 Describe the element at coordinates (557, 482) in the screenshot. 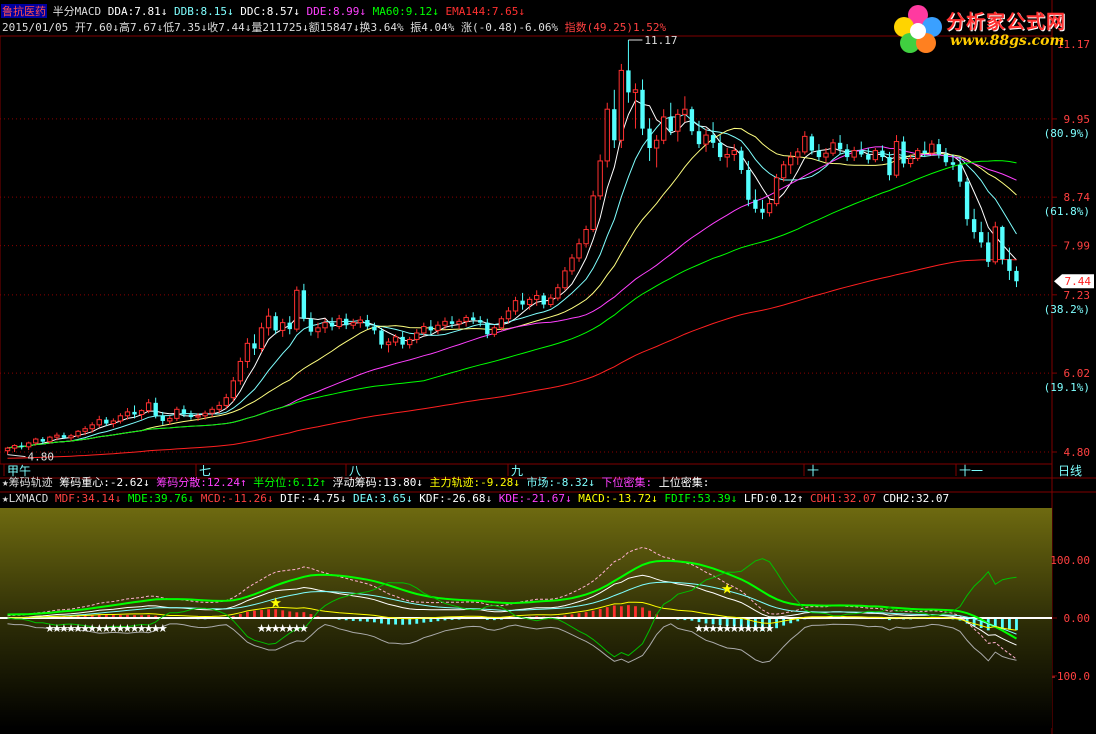

I see `chip-value-6: 市场:-8.32↓` at that location.